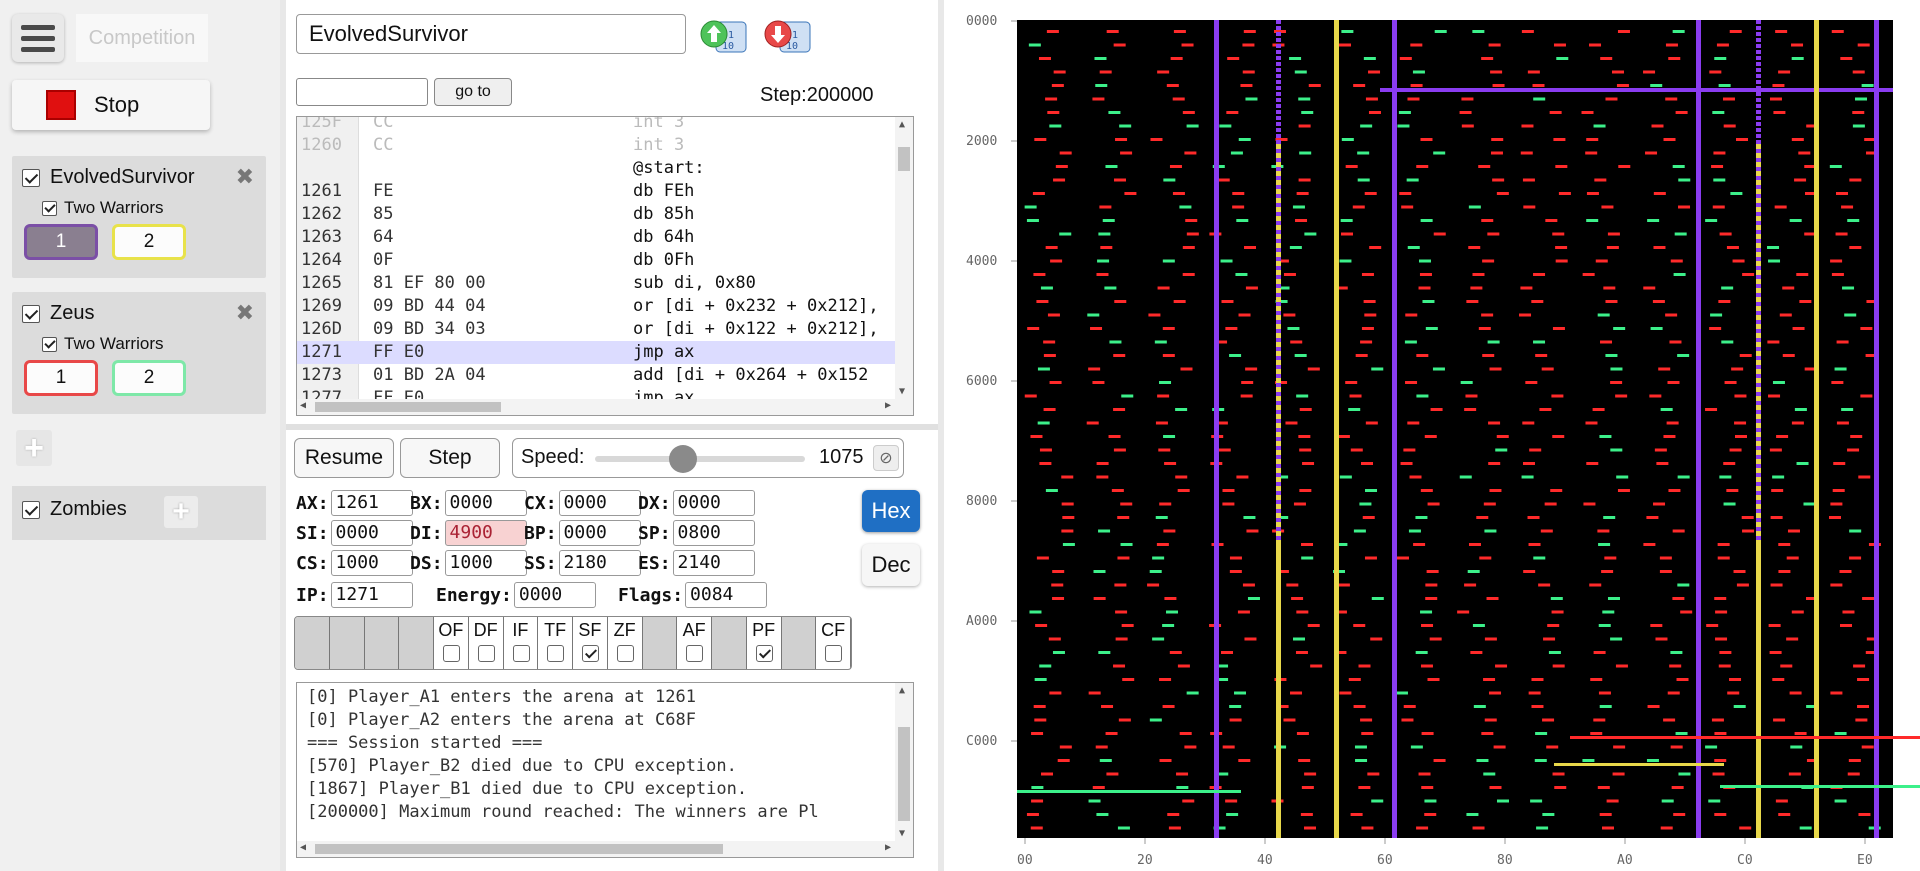  What do you see at coordinates (181, 512) in the screenshot?
I see `add-zombie-icon: +` at bounding box center [181, 512].